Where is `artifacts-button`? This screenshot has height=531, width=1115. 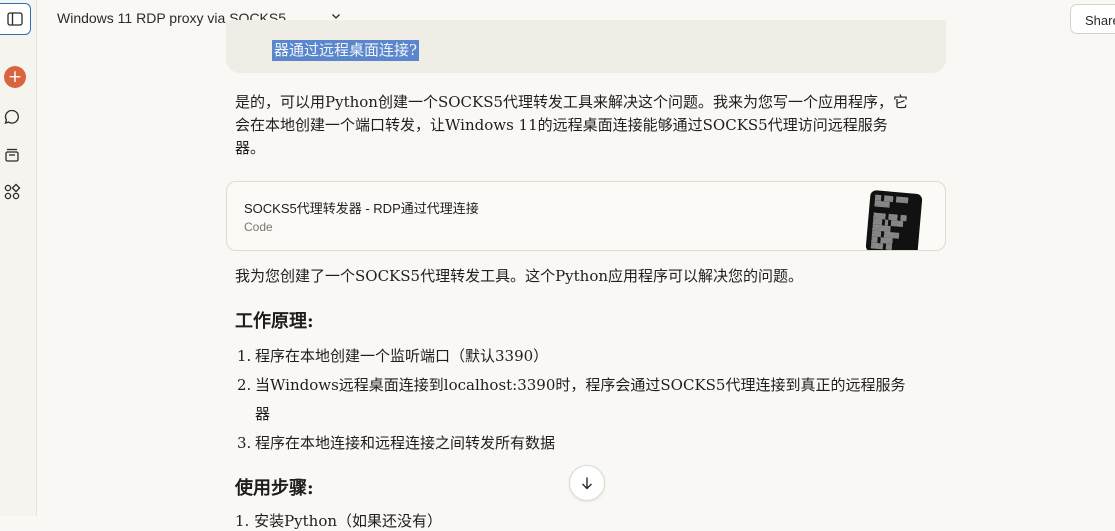 artifacts-button is located at coordinates (13, 192).